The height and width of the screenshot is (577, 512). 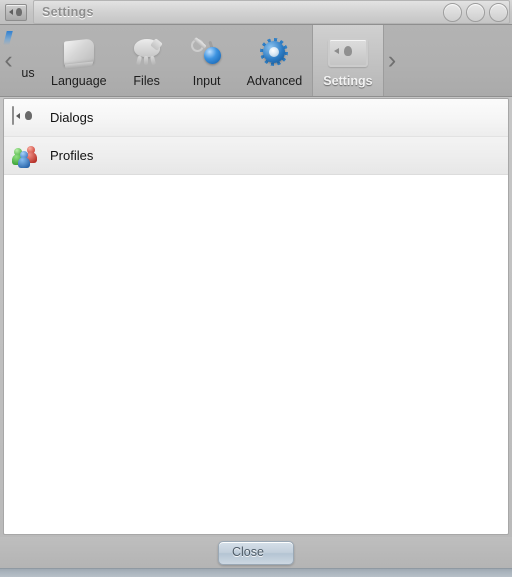 What do you see at coordinates (72, 117) in the screenshot?
I see `list-item-label-dialogs: Dialogs` at bounding box center [72, 117].